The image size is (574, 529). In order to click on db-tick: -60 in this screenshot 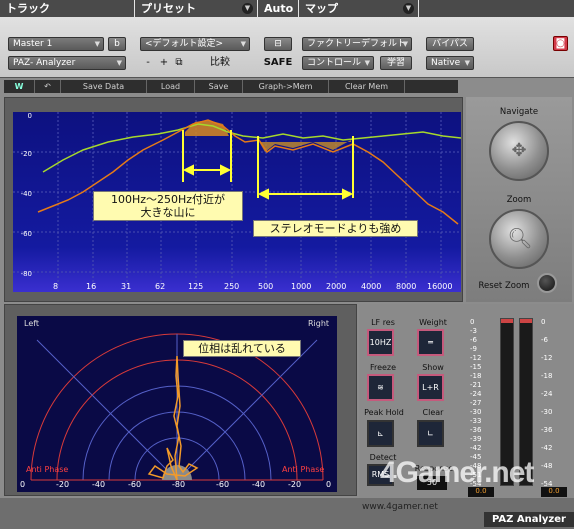, I will do `click(26, 234)`.